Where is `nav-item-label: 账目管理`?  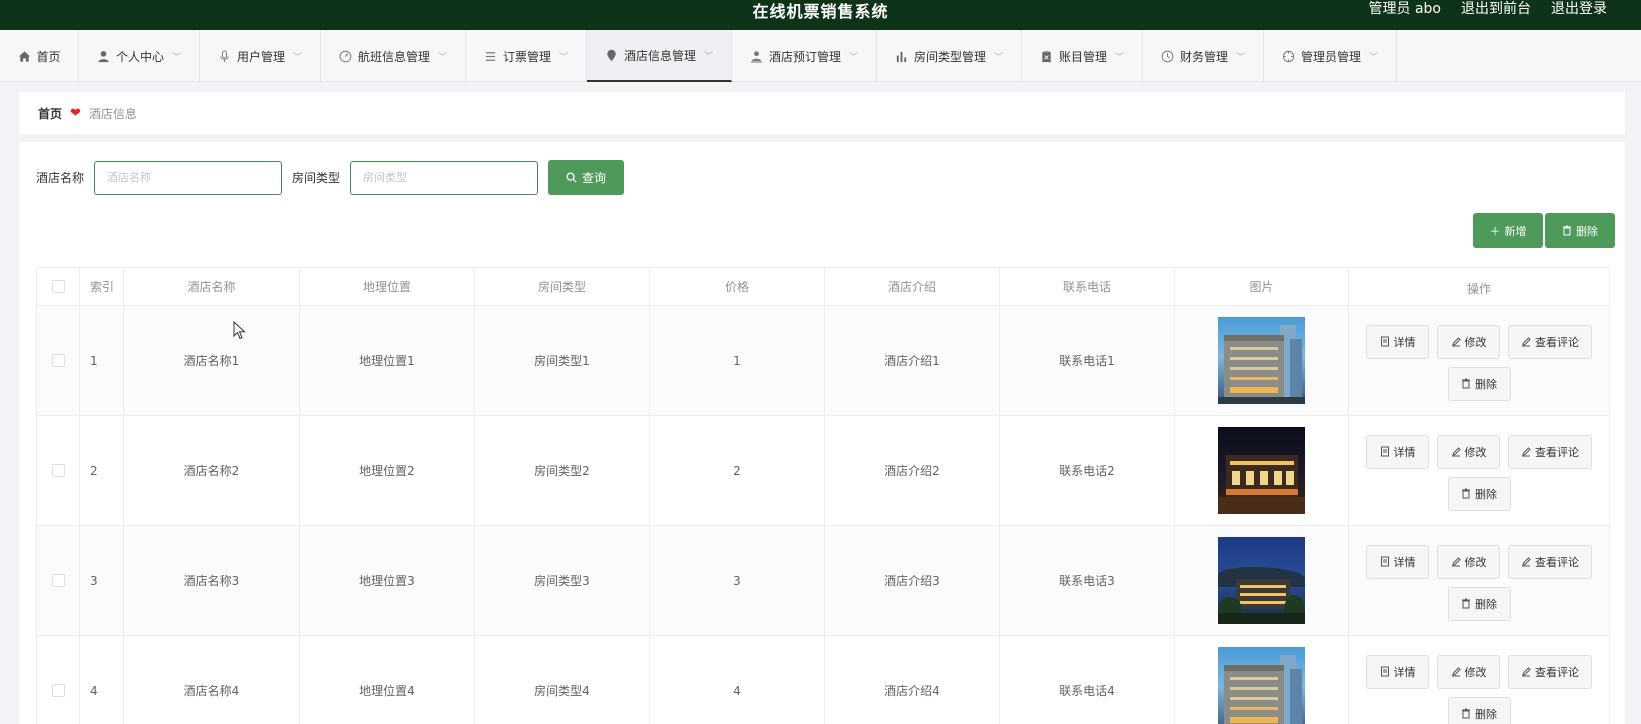
nav-item-label: 账目管理 is located at coordinates (1082, 56).